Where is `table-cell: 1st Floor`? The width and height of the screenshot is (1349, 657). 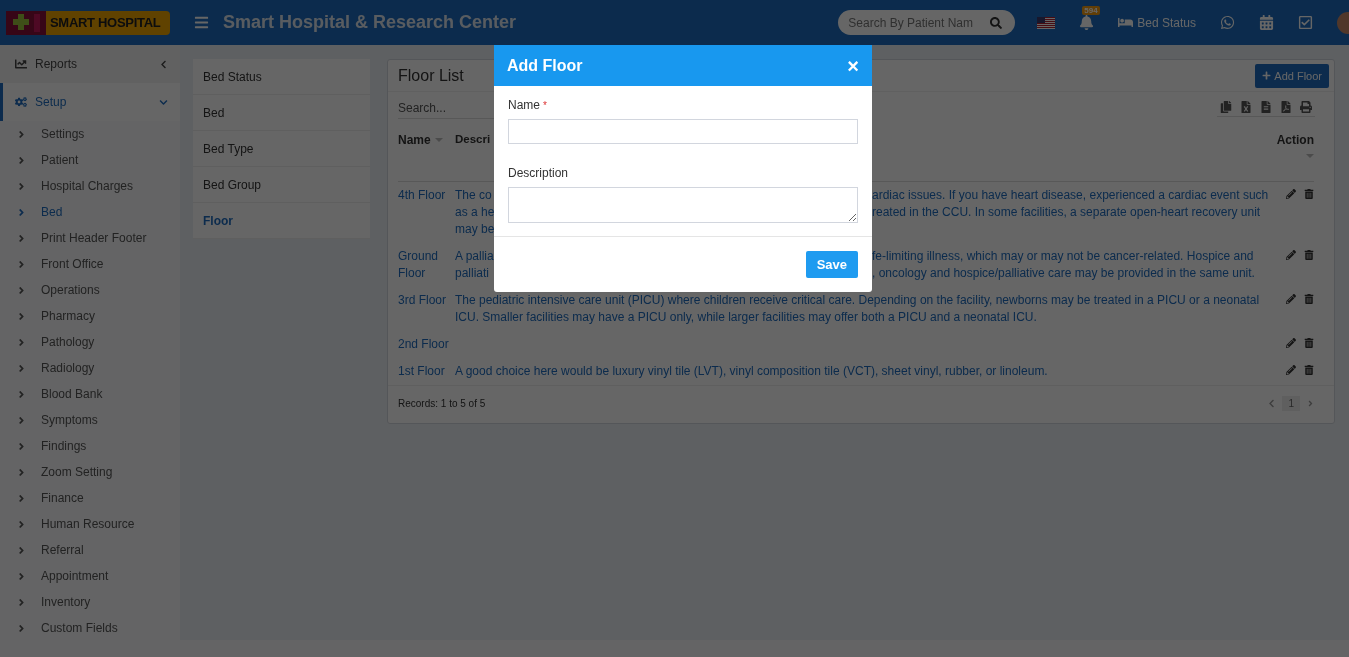 table-cell: 1st Floor is located at coordinates (426, 371).